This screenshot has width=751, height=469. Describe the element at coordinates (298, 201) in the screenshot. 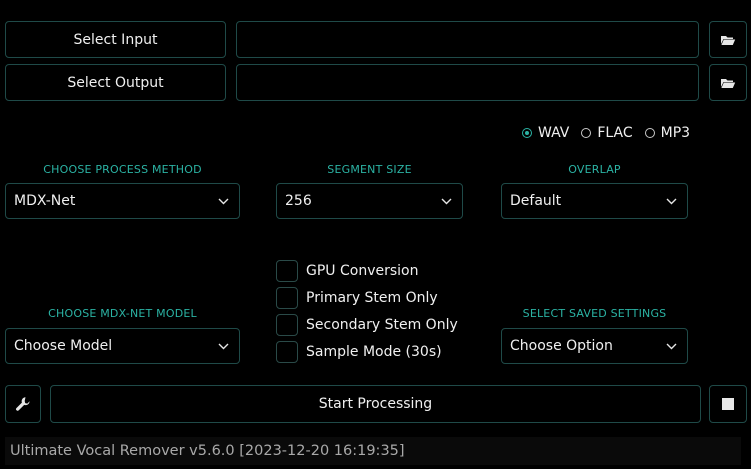

I see `segment-size-value: 256` at that location.